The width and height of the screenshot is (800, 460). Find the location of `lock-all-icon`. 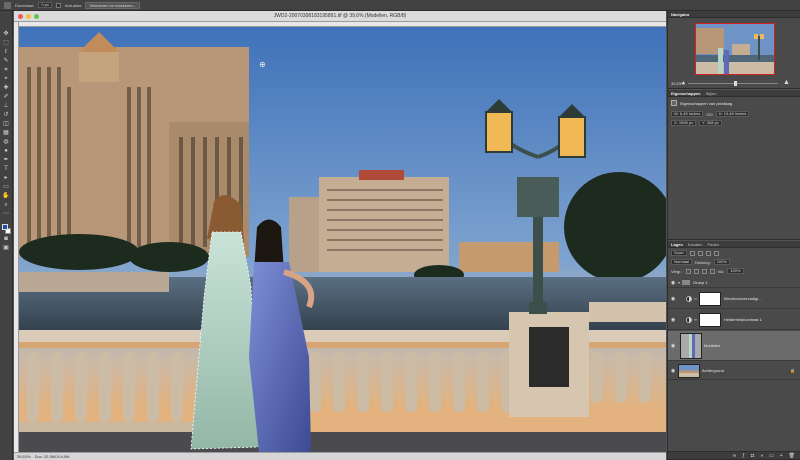

lock-all-icon is located at coordinates (712, 271).